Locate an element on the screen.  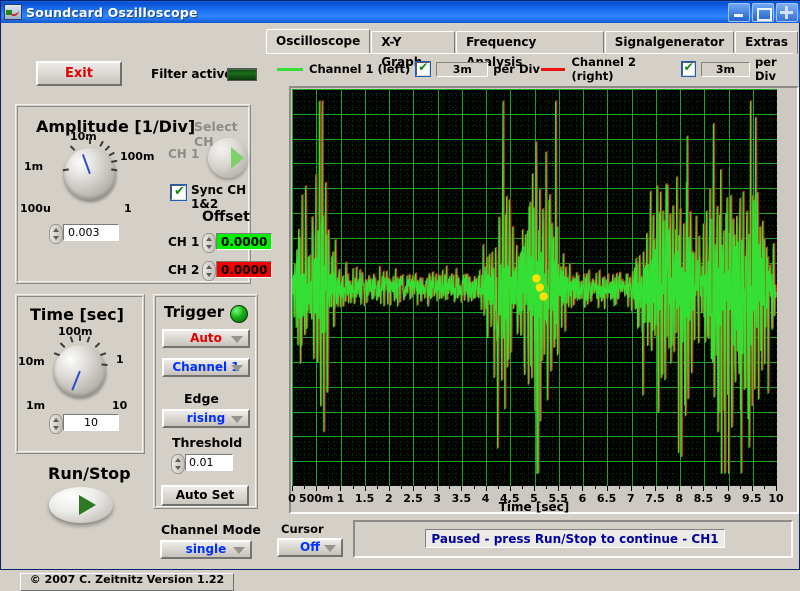
trigger-mode-dropdown: Auto is located at coordinates (206, 338).